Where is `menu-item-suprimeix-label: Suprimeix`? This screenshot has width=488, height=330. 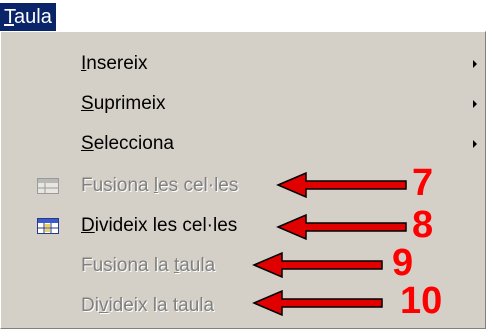
menu-item-suprimeix-label: Suprimeix is located at coordinates (123, 103).